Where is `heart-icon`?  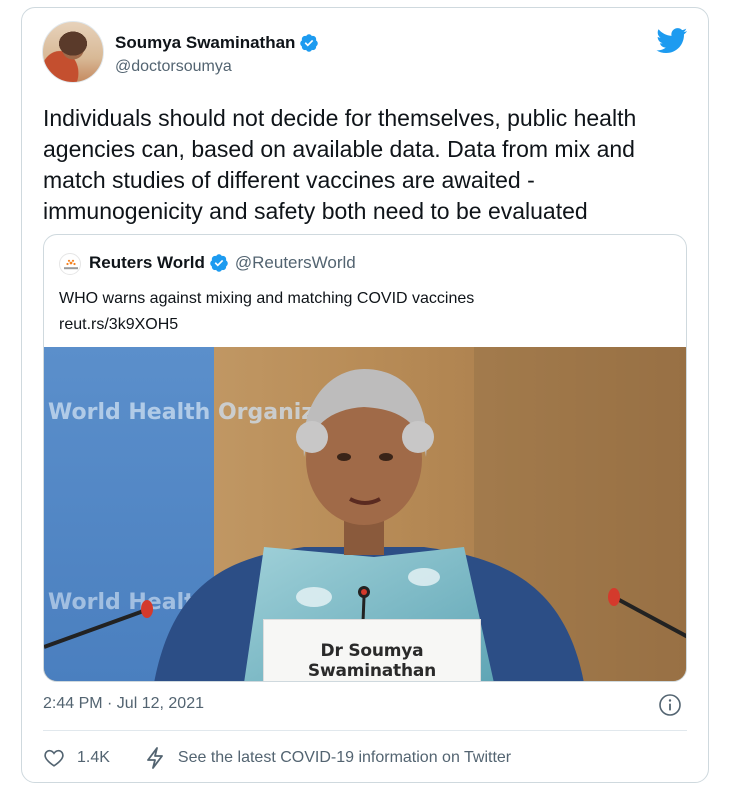 heart-icon is located at coordinates (54, 758).